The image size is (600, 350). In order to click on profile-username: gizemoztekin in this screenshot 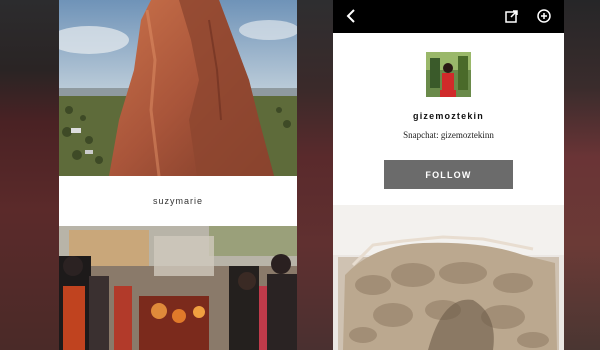, I will do `click(448, 116)`.